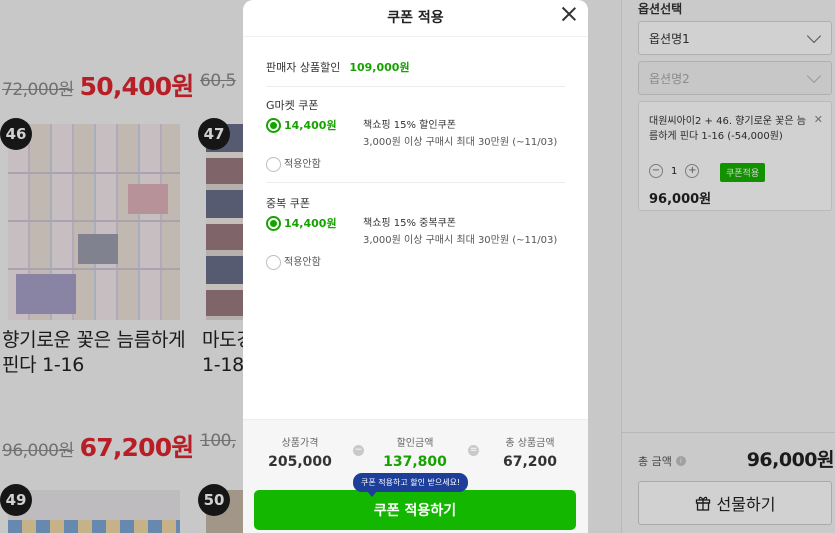  What do you see at coordinates (292, 105) in the screenshot?
I see `gmarket-coupon-title: G마켓 쿠폰` at bounding box center [292, 105].